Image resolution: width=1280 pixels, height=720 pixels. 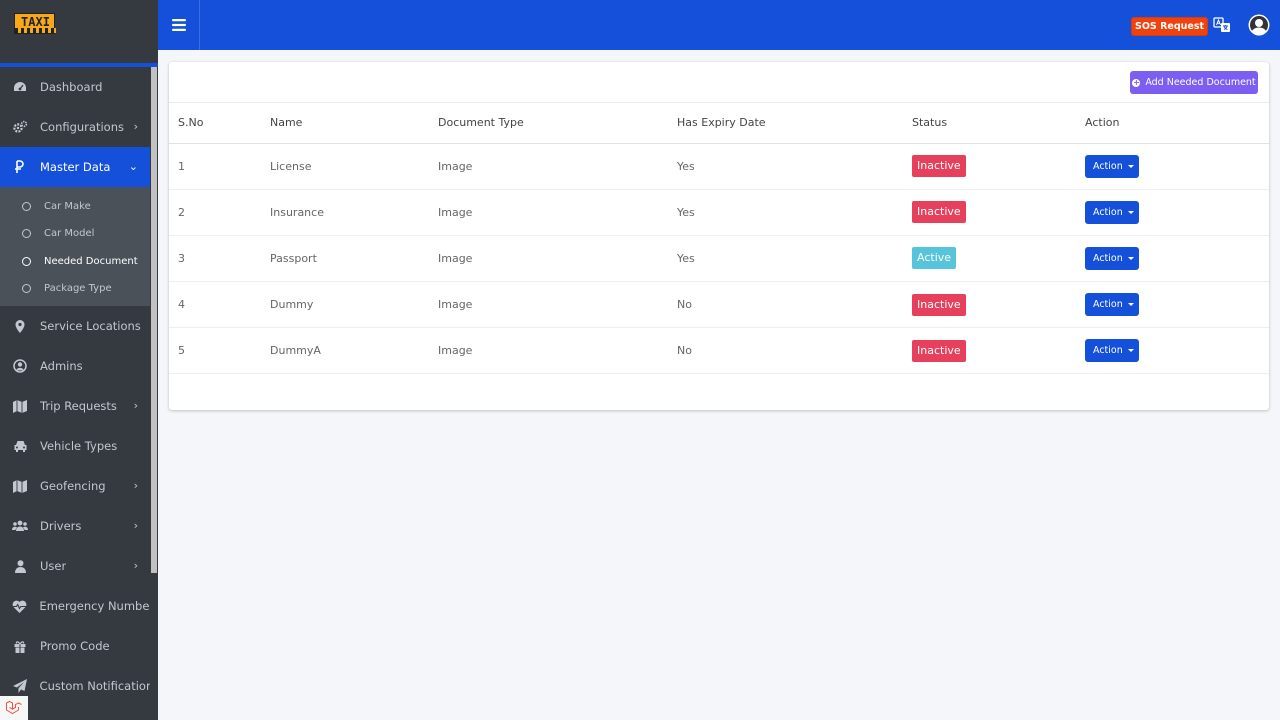 I want to click on map-marker-icon, so click(x=20, y=326).